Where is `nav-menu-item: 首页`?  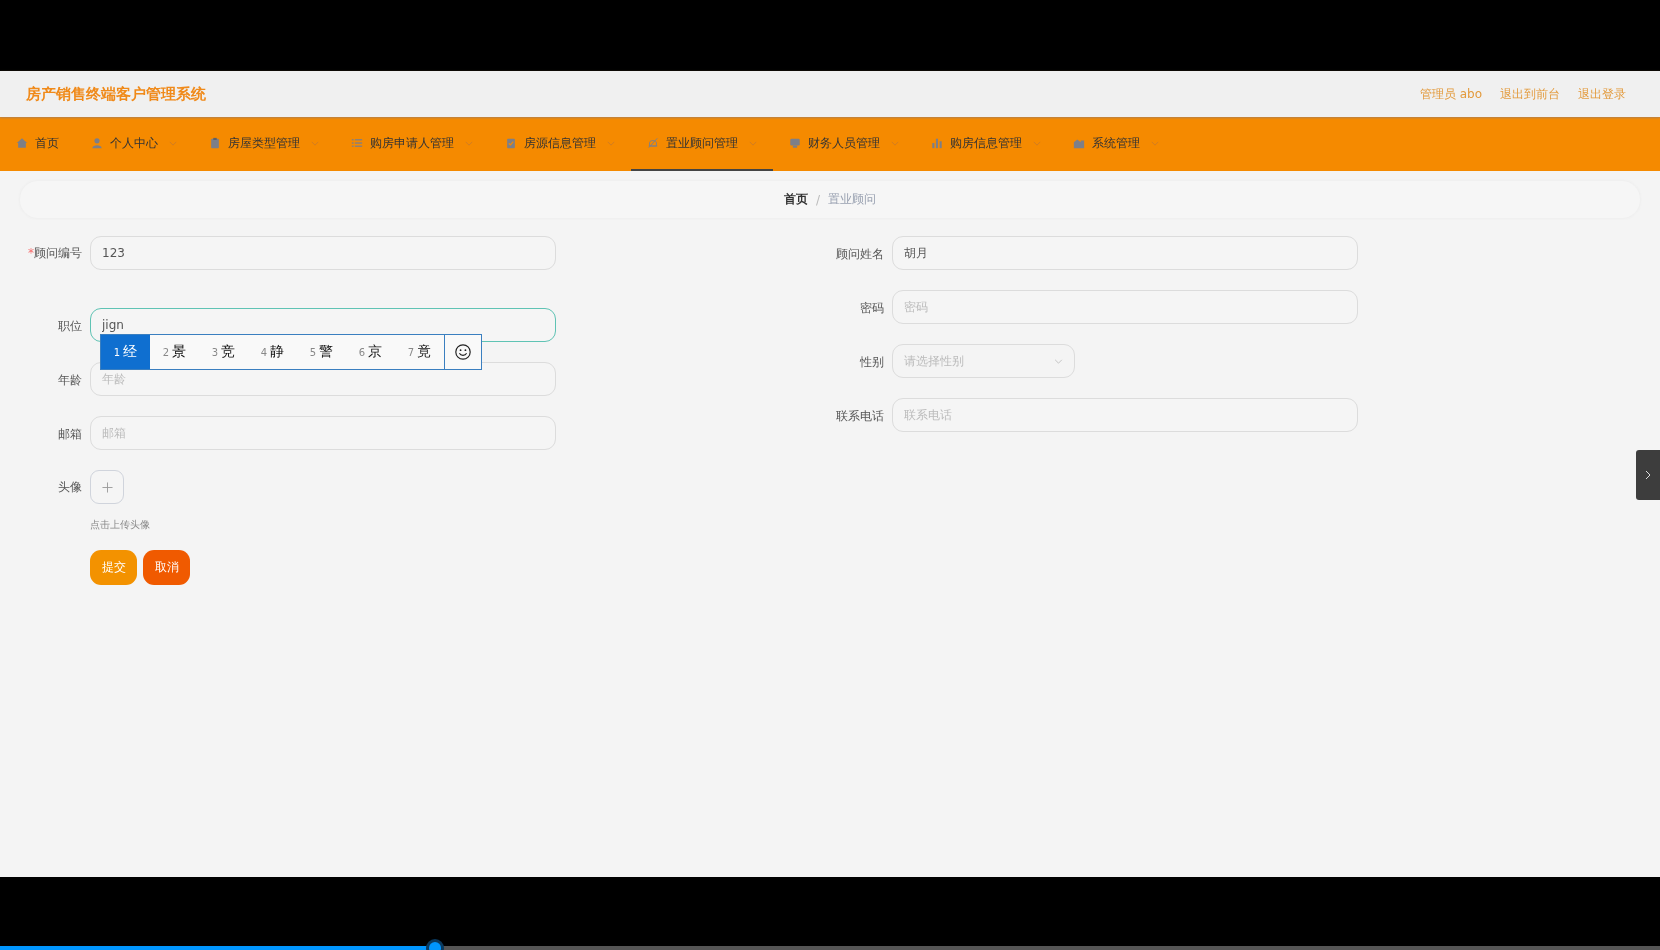
nav-menu-item: 首页 is located at coordinates (37, 144).